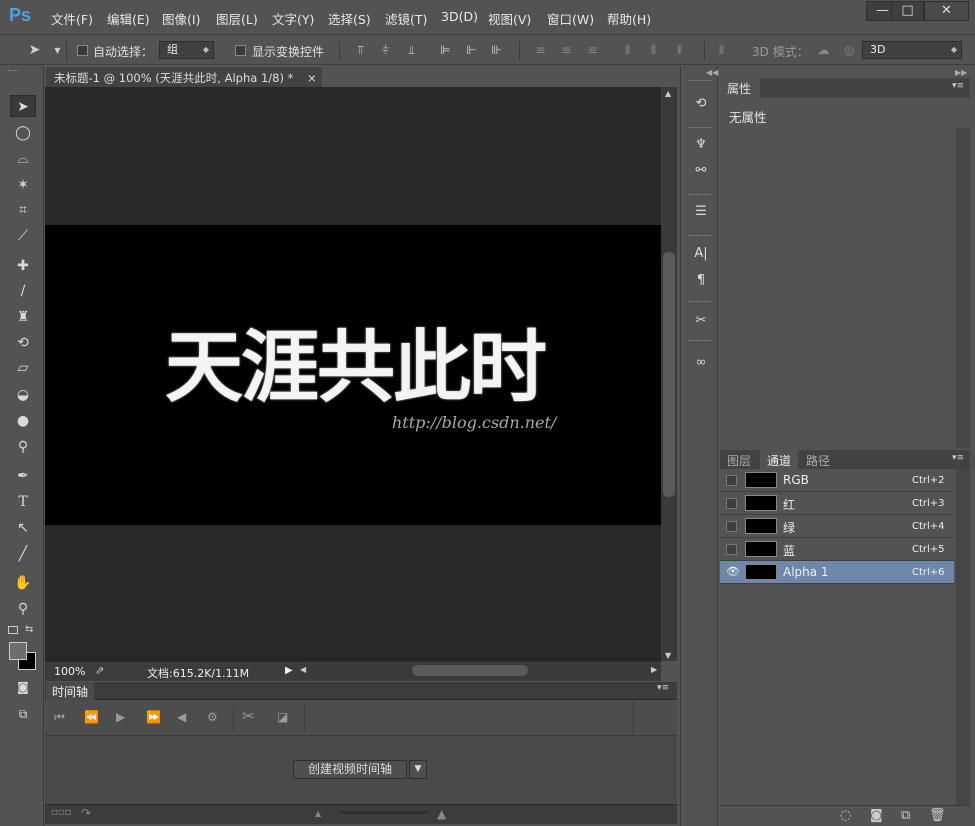  What do you see at coordinates (23, 291) in the screenshot?
I see `brush-tool-icon: ∕` at bounding box center [23, 291].